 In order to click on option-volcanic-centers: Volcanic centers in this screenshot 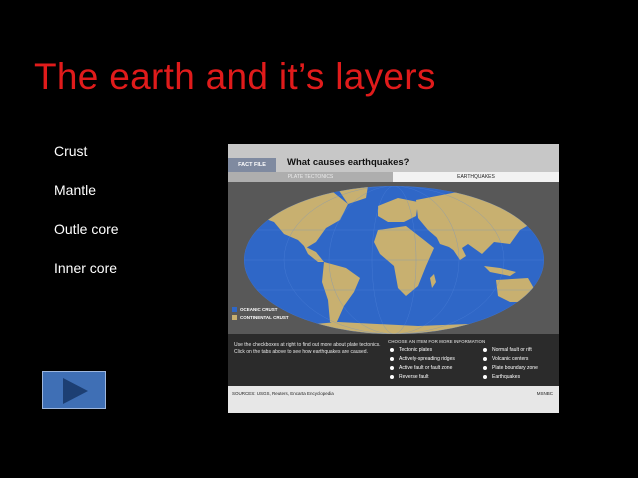, I will do `click(505, 359)`.